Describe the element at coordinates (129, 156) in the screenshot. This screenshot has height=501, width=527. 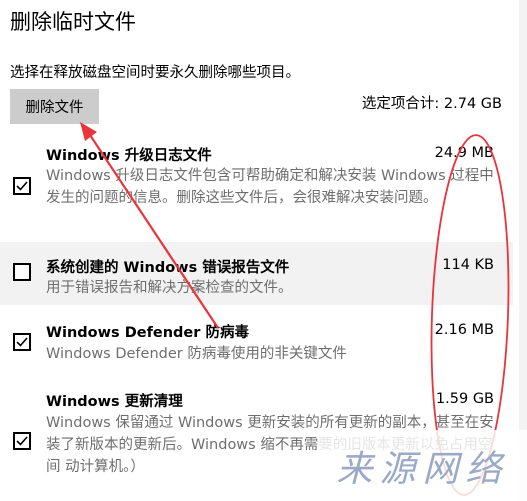
I see `item-name: Windows 升级日志文件` at that location.